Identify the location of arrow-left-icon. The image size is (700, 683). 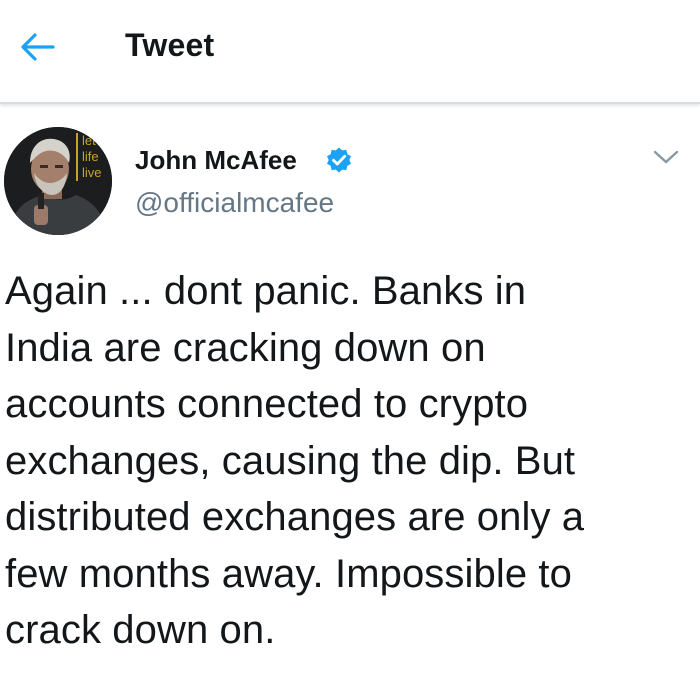
(38, 47).